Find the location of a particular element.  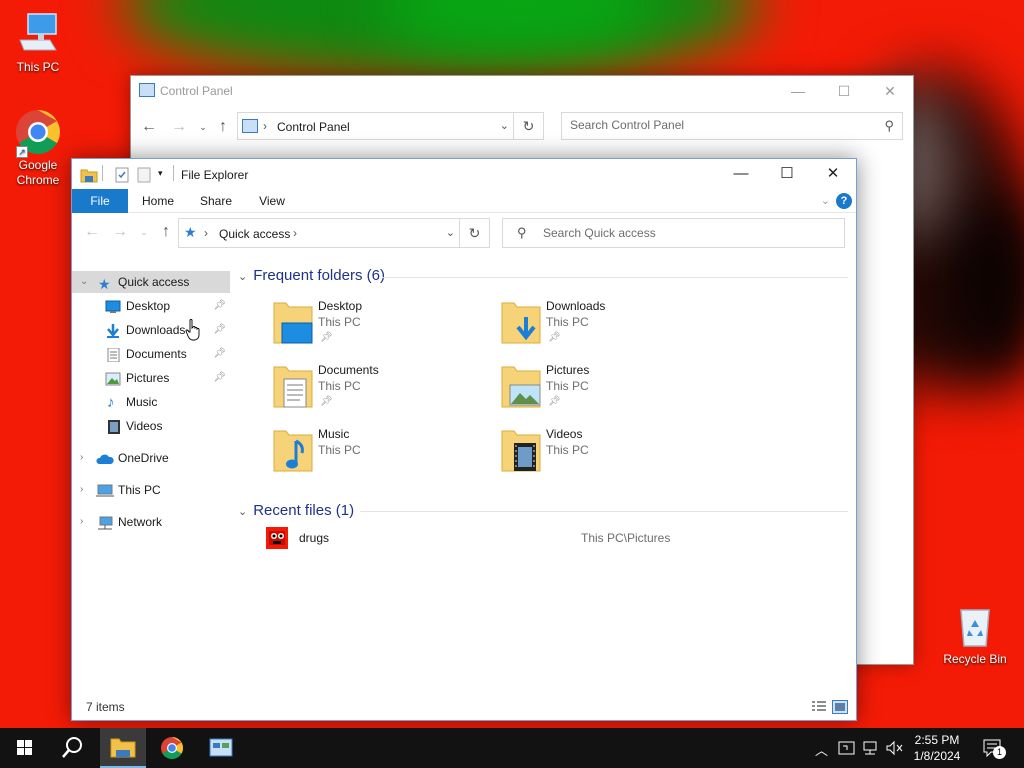

sidebar-item-documents: Documents 📌︎ is located at coordinates (151, 354).